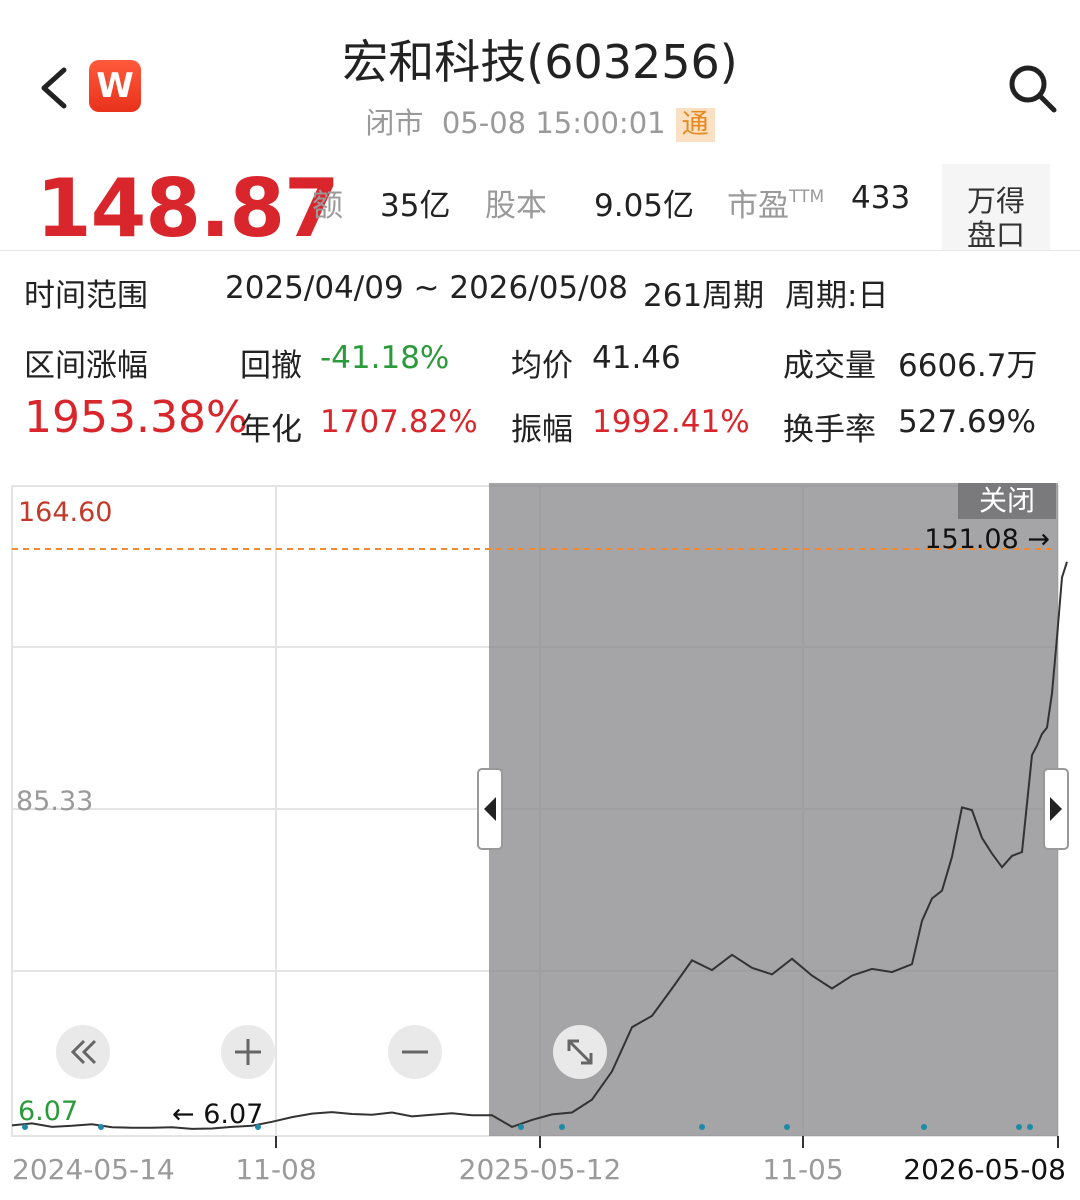 The height and width of the screenshot is (1200, 1080). What do you see at coordinates (829, 430) in the screenshot?
I see `turnover-label: 换手率` at bounding box center [829, 430].